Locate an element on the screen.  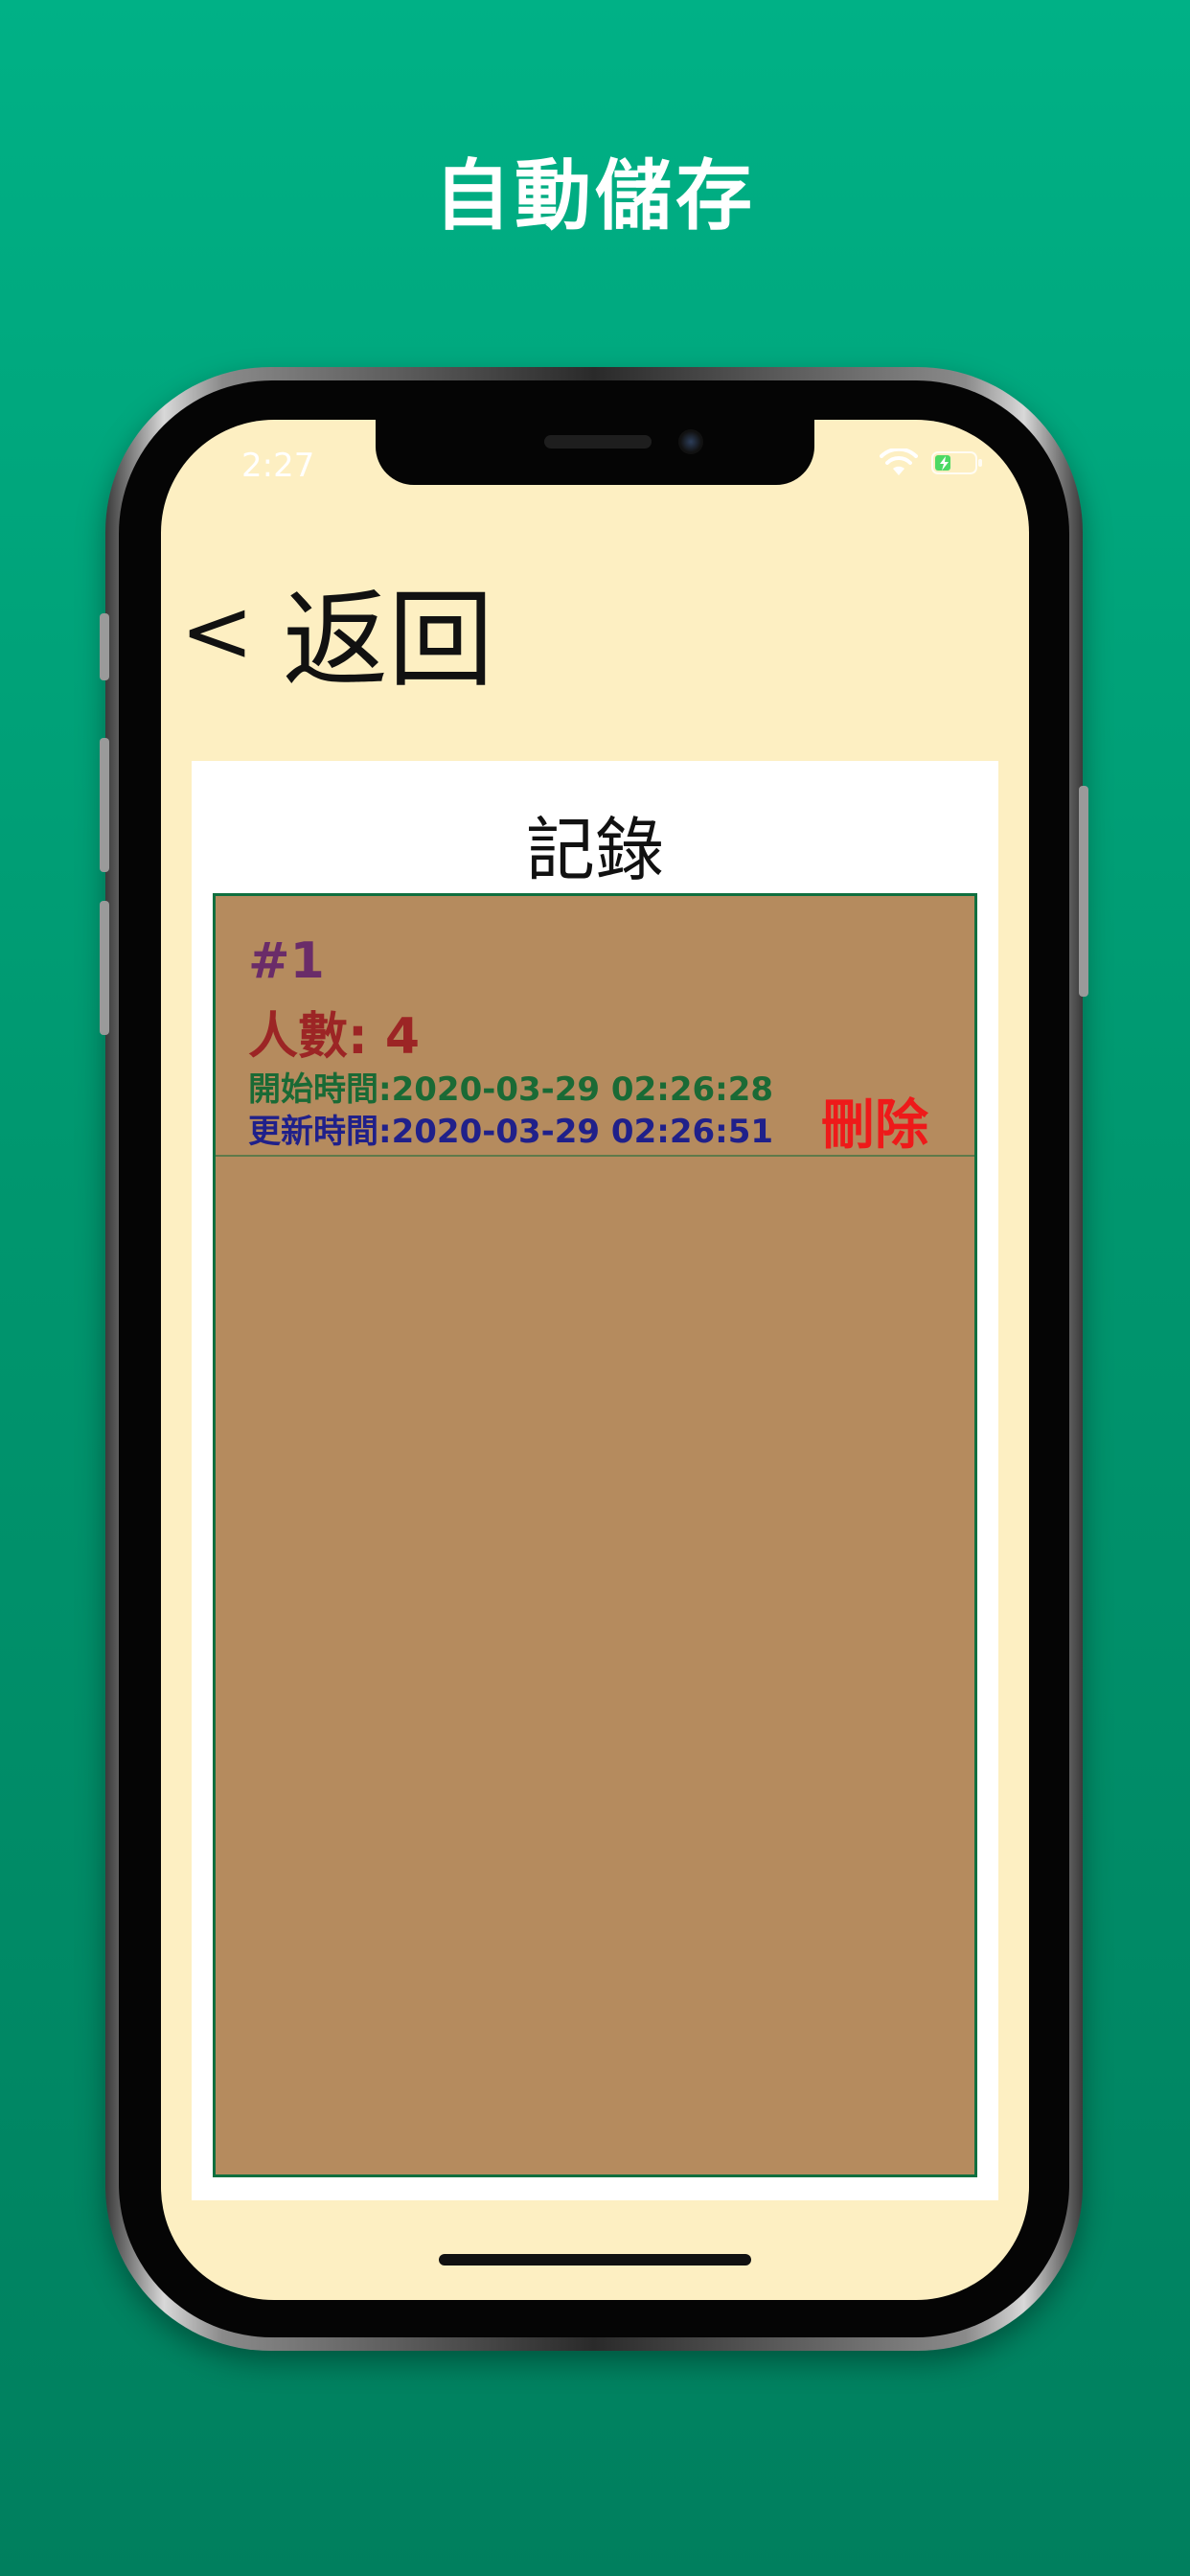
status-time: 2:27 is located at coordinates (278, 466).